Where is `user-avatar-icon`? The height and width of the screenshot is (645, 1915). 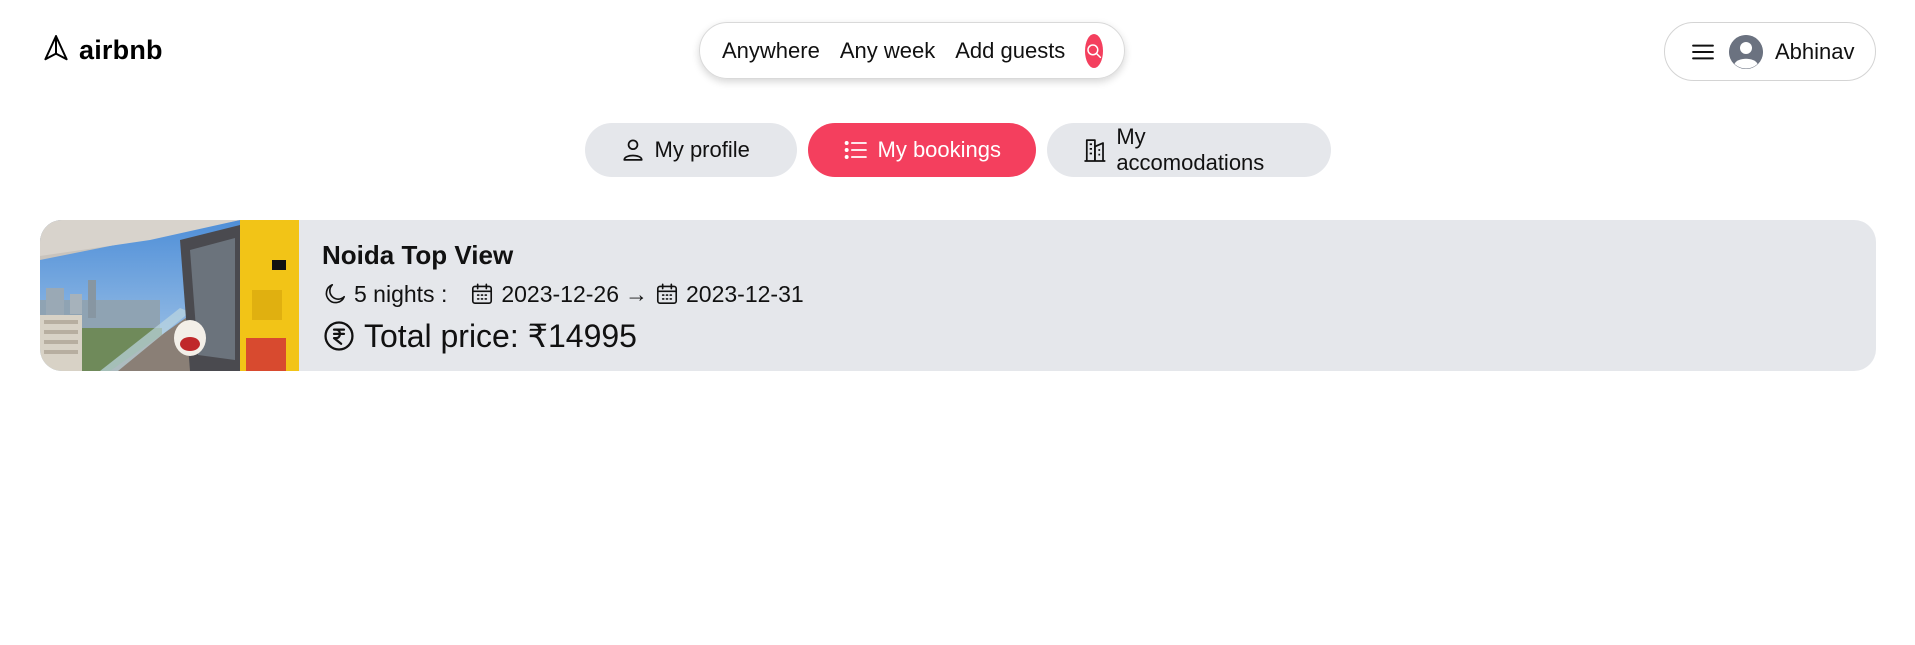
user-avatar-icon is located at coordinates (1746, 51).